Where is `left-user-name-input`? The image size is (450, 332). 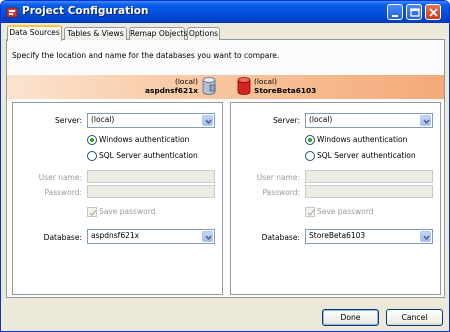
left-user-name-input is located at coordinates (151, 176).